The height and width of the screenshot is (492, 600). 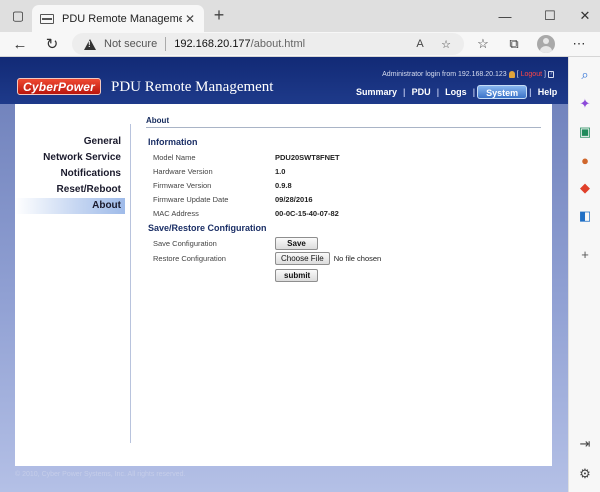 What do you see at coordinates (182, 185) in the screenshot?
I see `info-label: Firmware Version` at bounding box center [182, 185].